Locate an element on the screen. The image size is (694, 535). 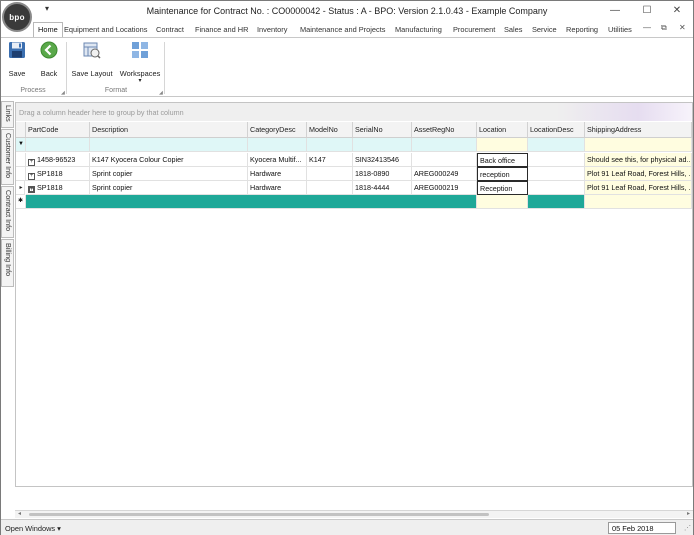
ribbon-close-button: ✕ is located at coordinates (682, 27).